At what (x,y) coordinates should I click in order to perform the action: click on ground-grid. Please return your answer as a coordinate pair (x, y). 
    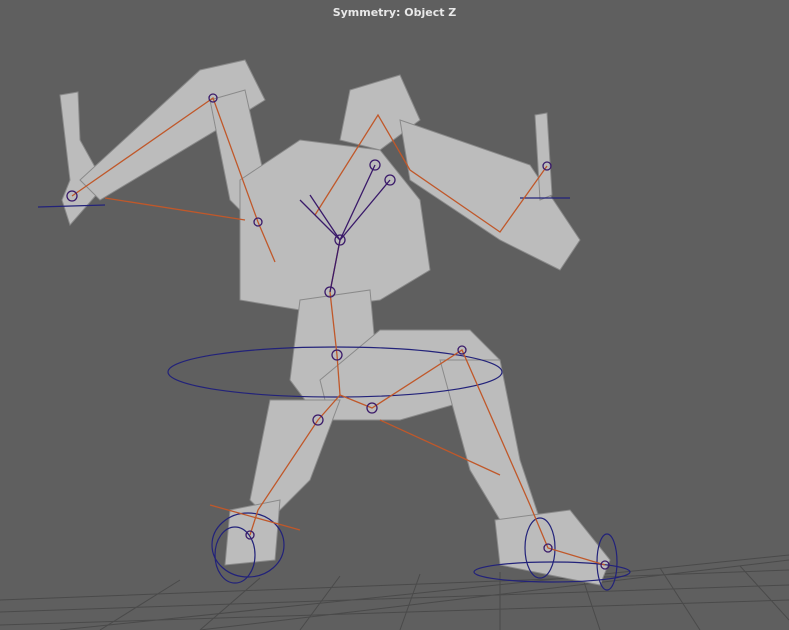
    Looking at the image, I should click on (394, 592).